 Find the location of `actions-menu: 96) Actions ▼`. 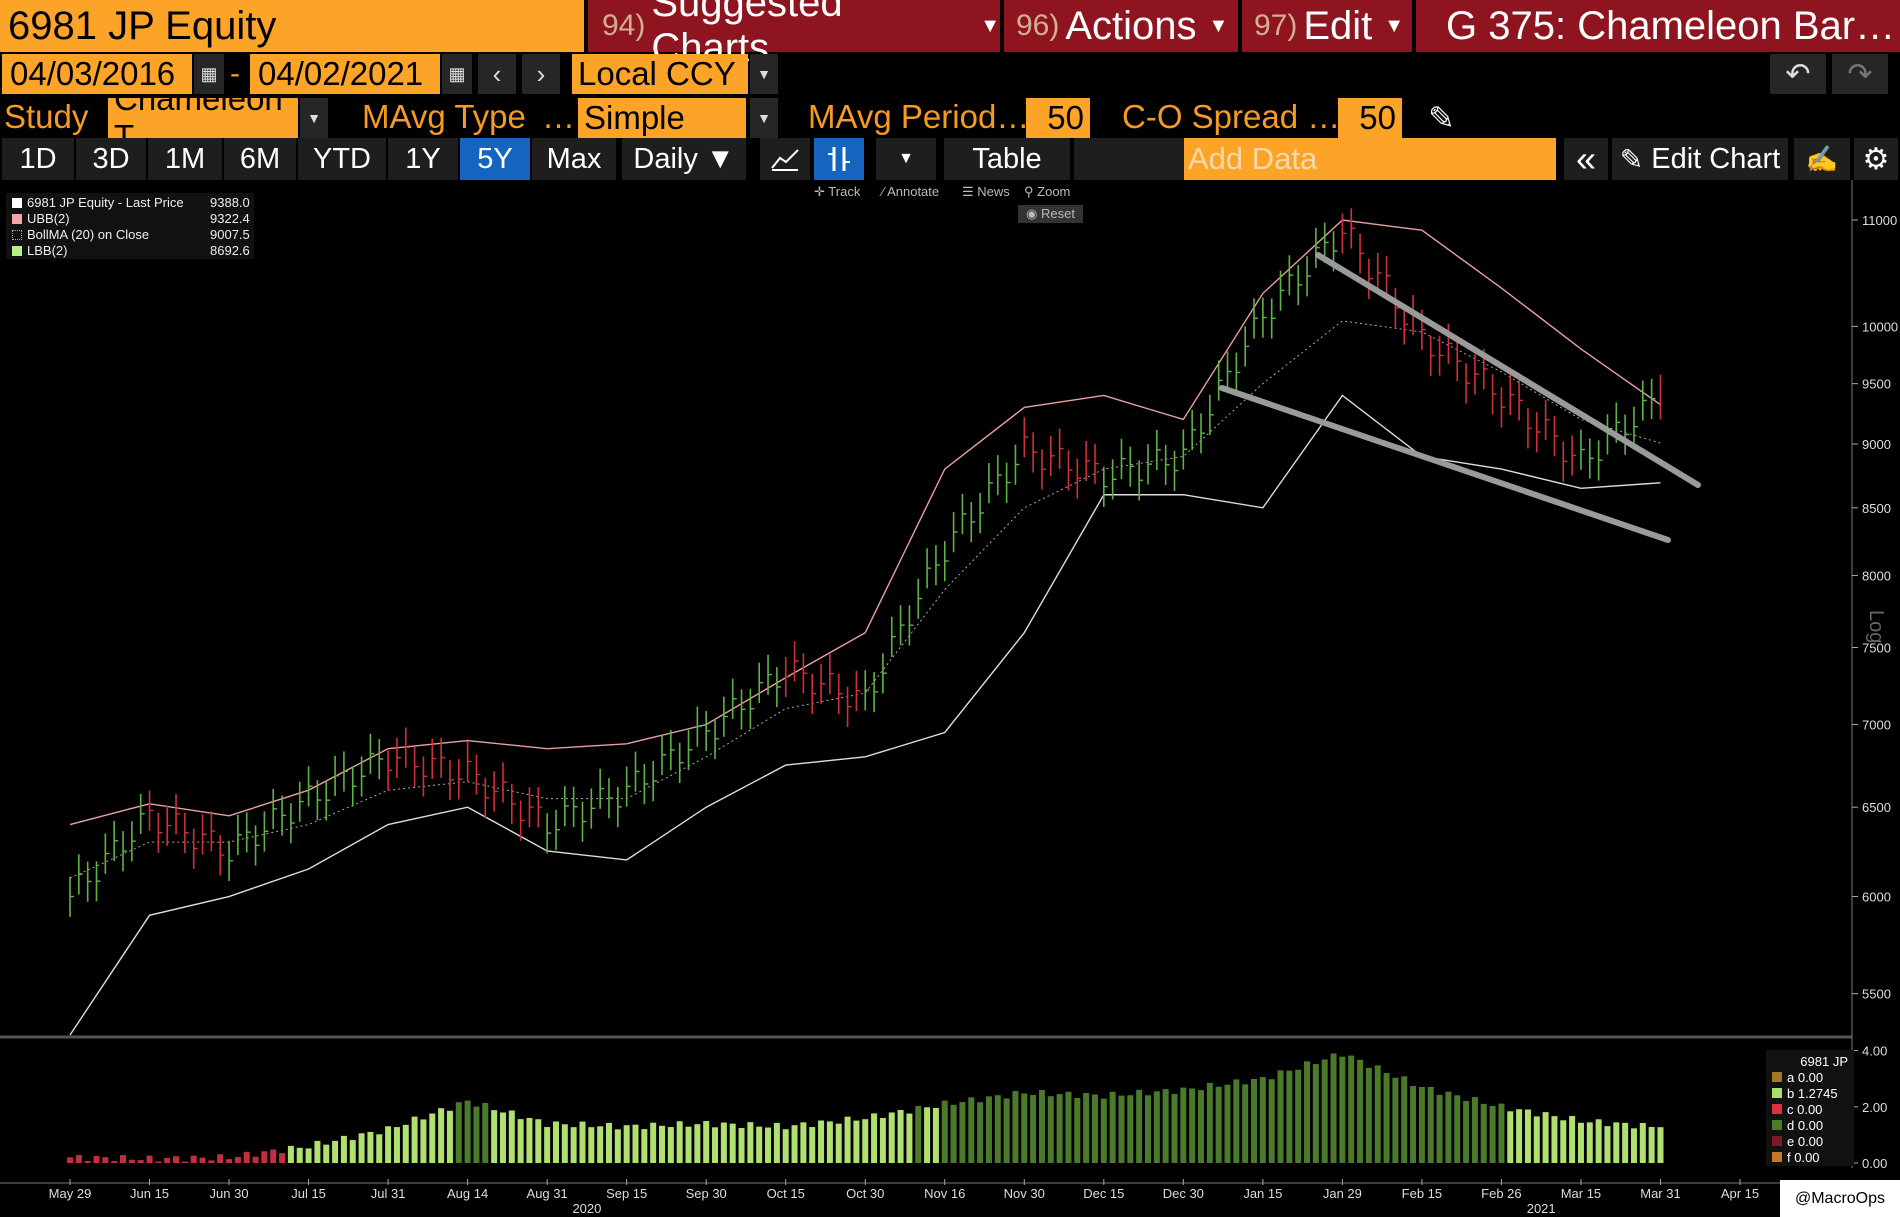

actions-menu: 96) Actions ▼ is located at coordinates (1121, 26).